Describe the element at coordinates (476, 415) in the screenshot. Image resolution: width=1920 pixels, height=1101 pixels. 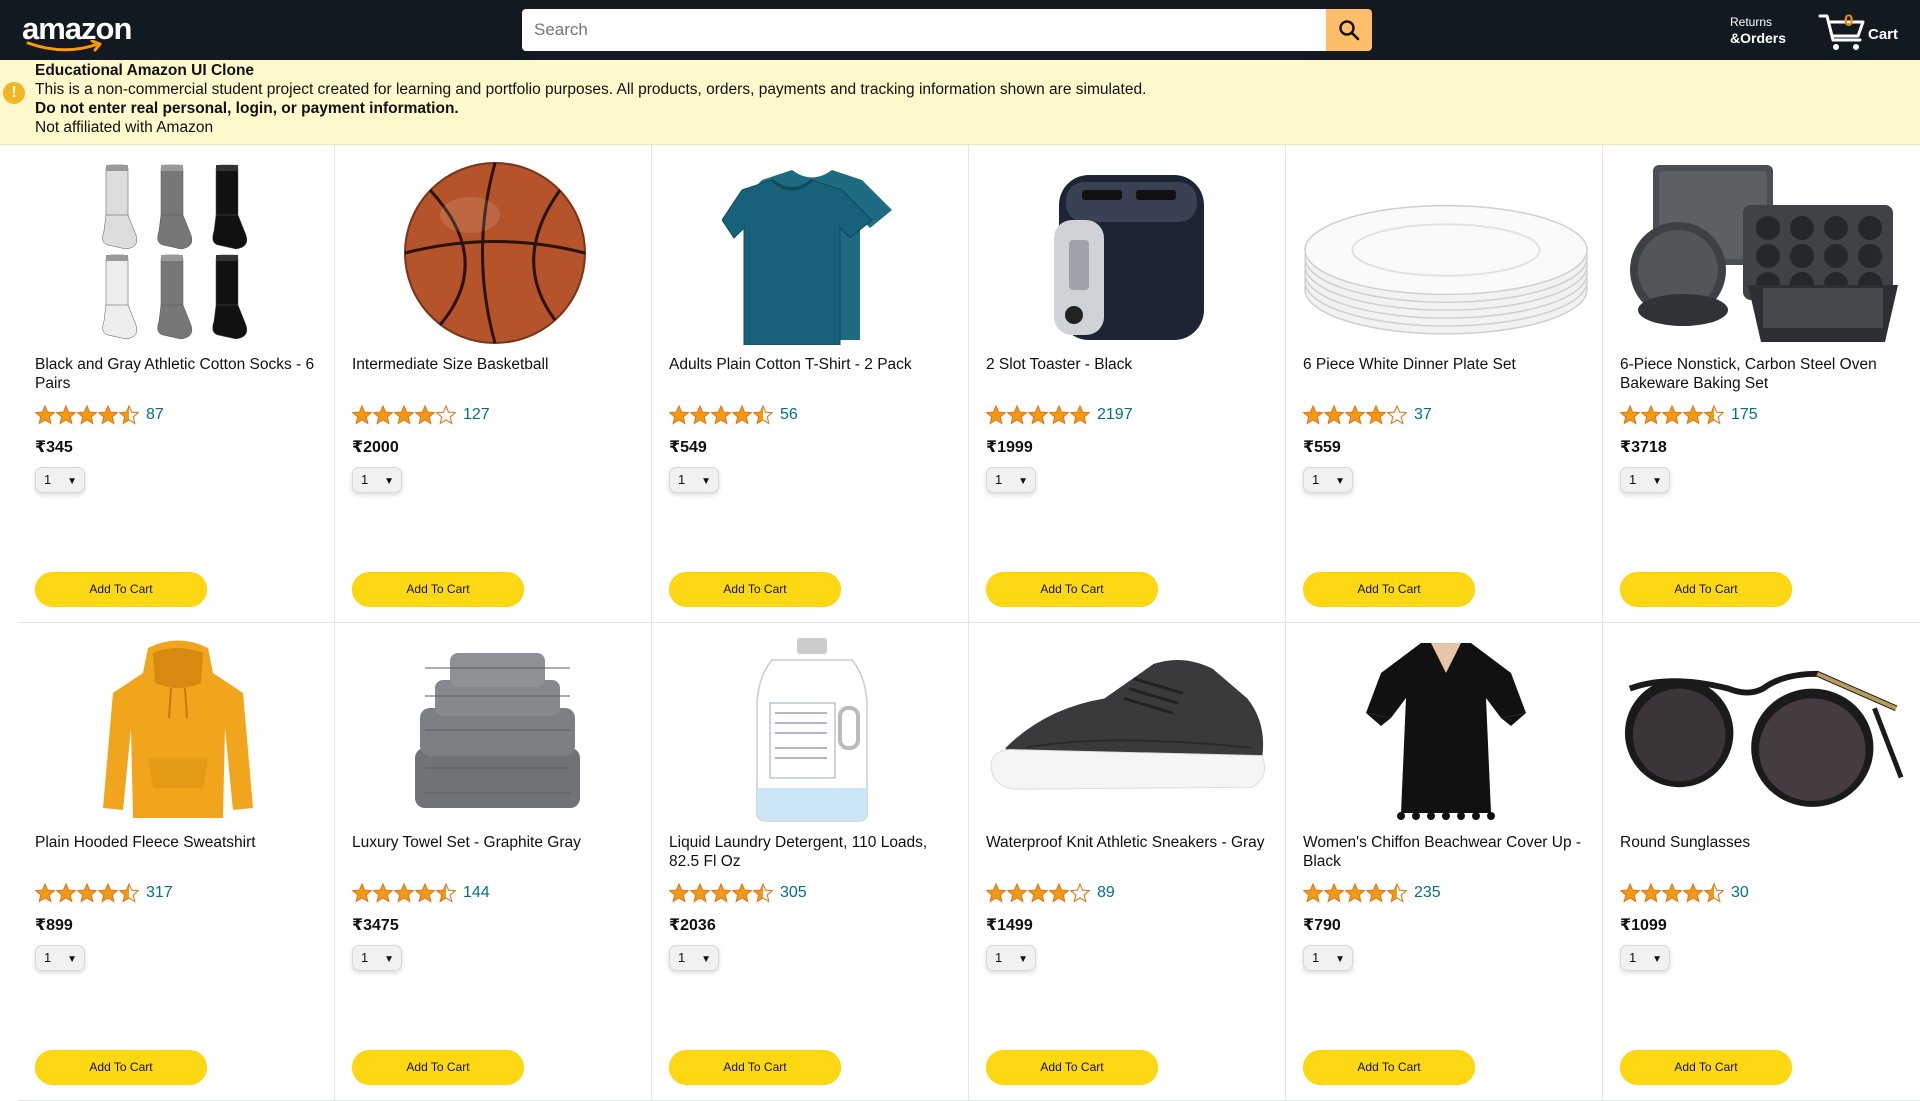
I see `rating-count: 127` at that location.